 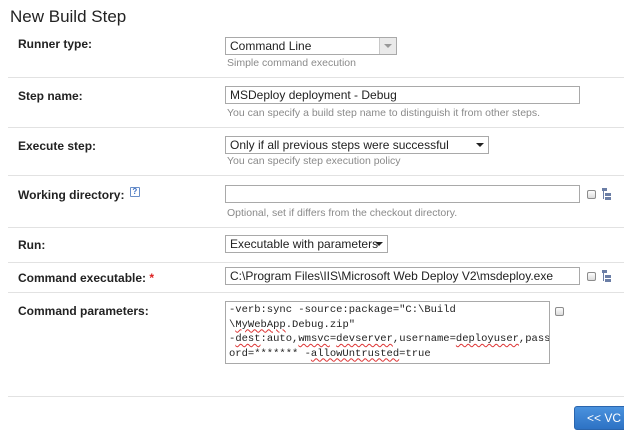 What do you see at coordinates (599, 418) in the screenshot?
I see `back-button: << VC` at bounding box center [599, 418].